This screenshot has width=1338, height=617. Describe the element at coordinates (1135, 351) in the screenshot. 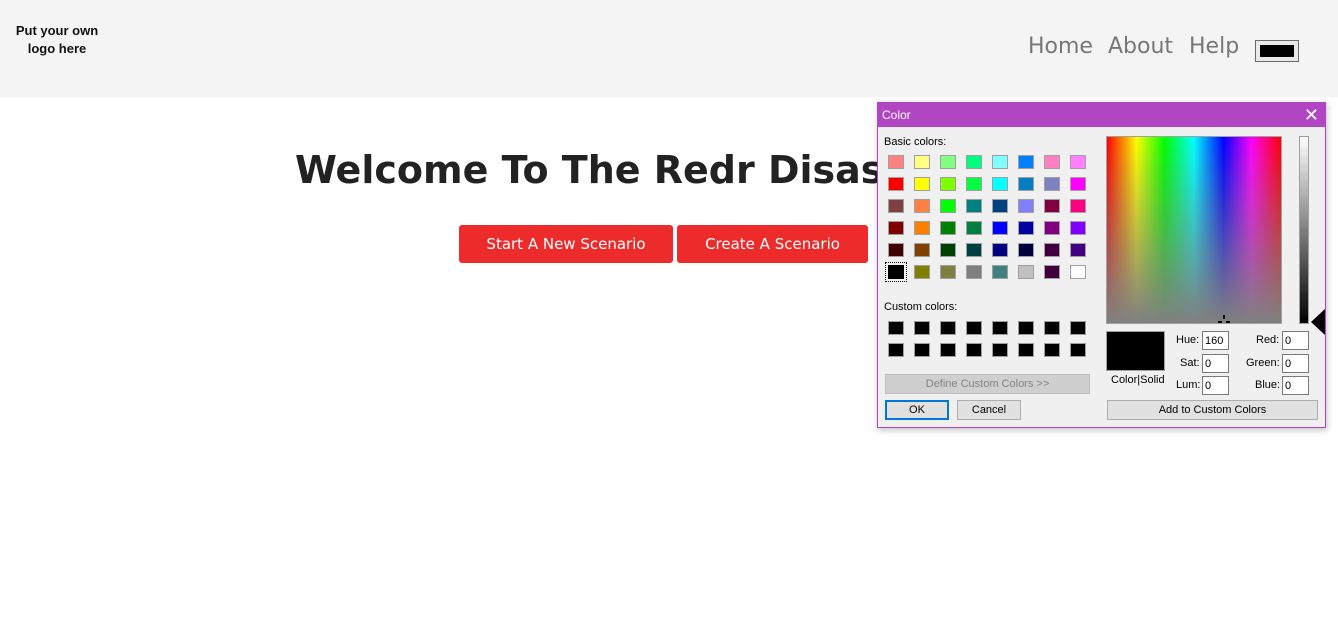

I see `color-preview` at that location.